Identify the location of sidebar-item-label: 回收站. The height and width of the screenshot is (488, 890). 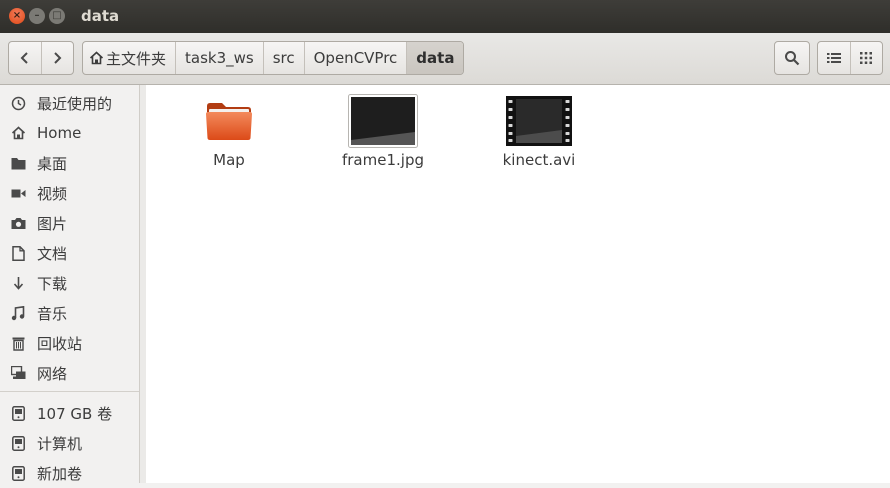
(60, 343).